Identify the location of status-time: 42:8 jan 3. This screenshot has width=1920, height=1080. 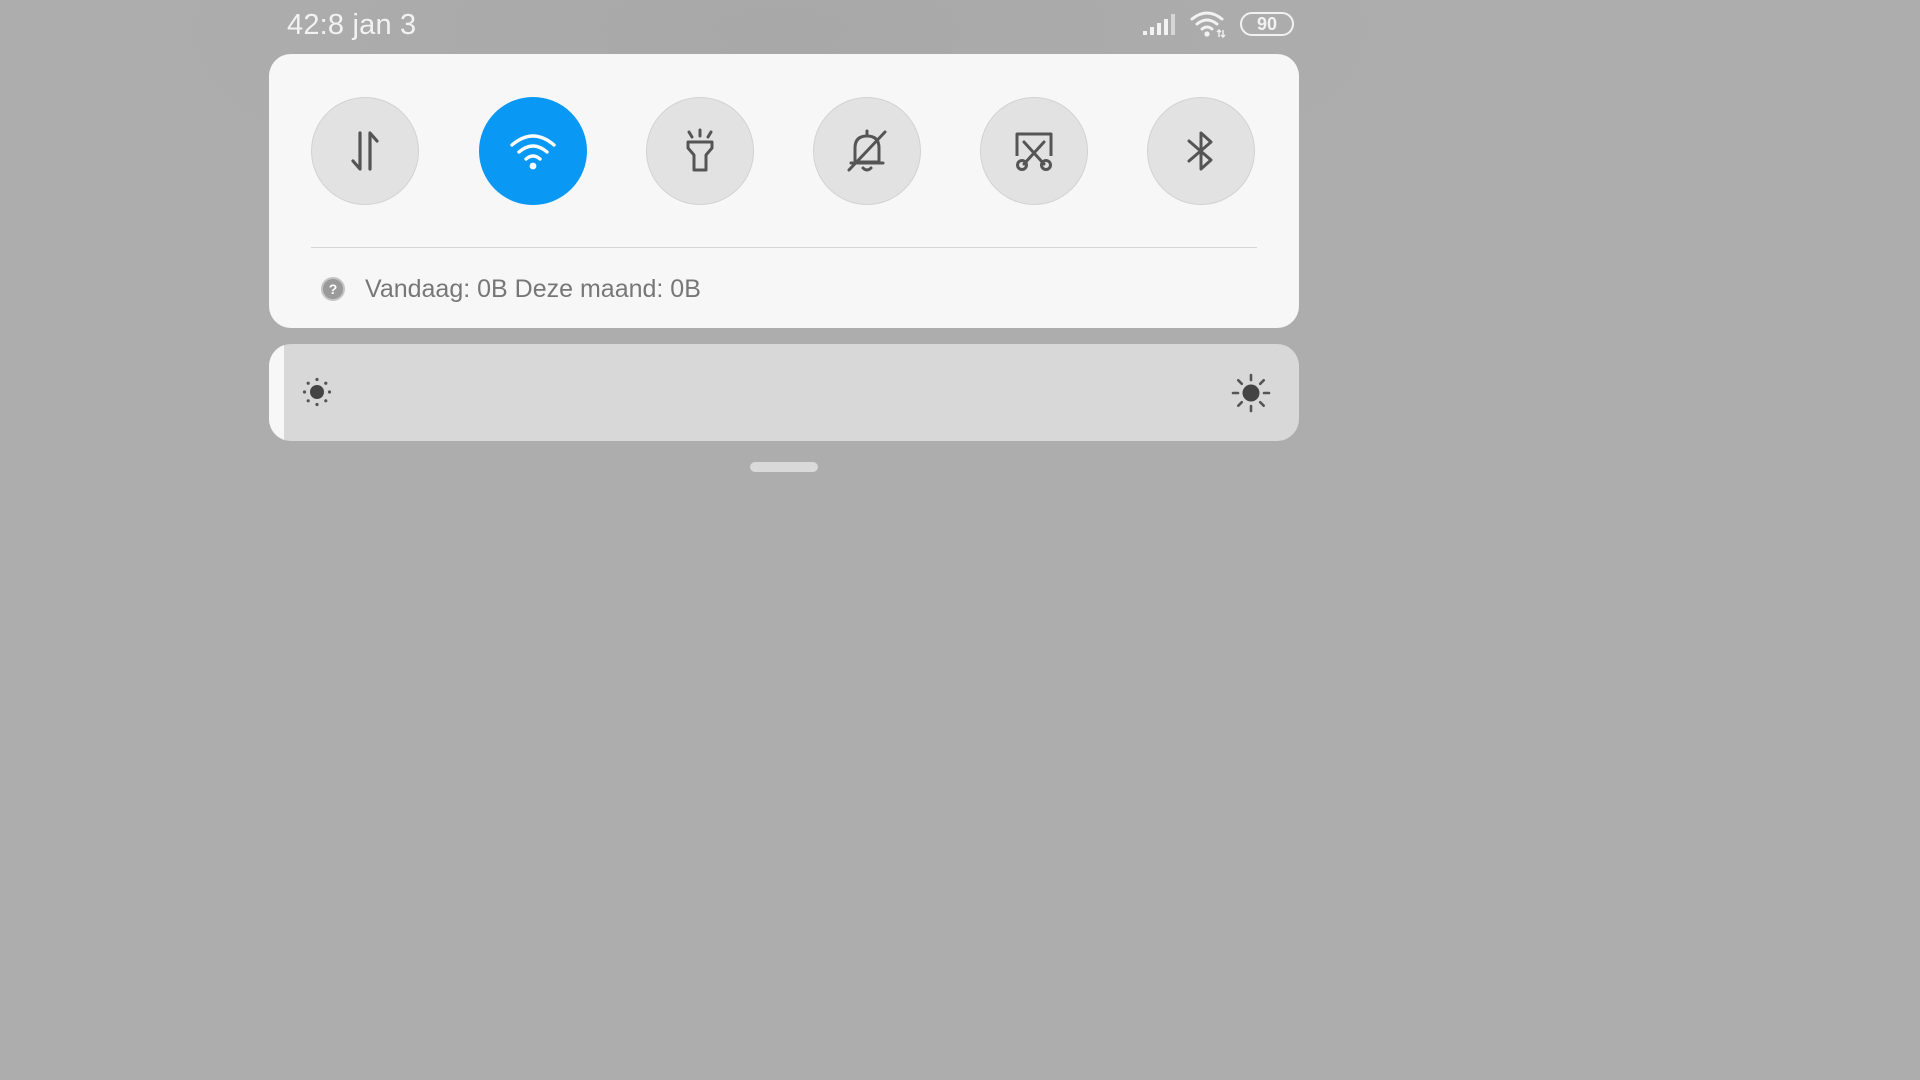
(352, 25).